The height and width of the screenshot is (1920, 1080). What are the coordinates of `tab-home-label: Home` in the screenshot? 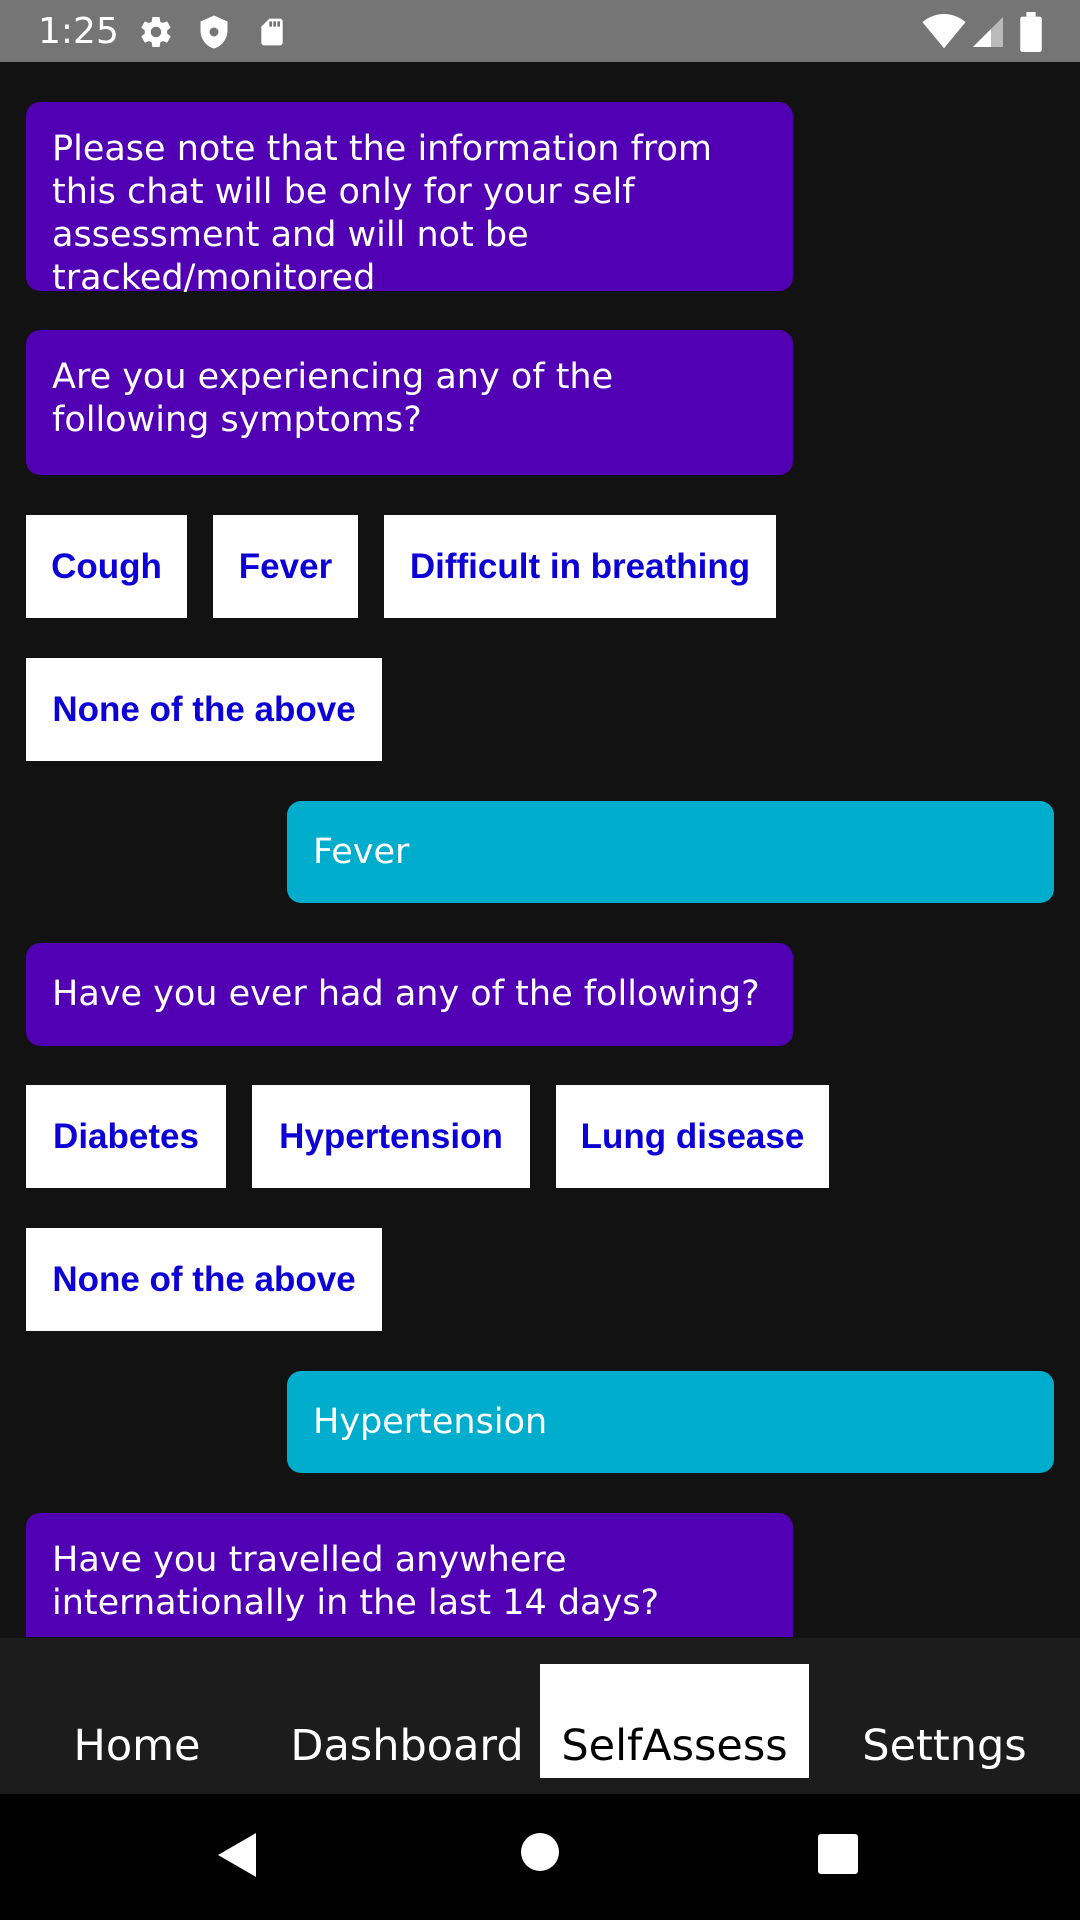 It's located at (137, 1746).